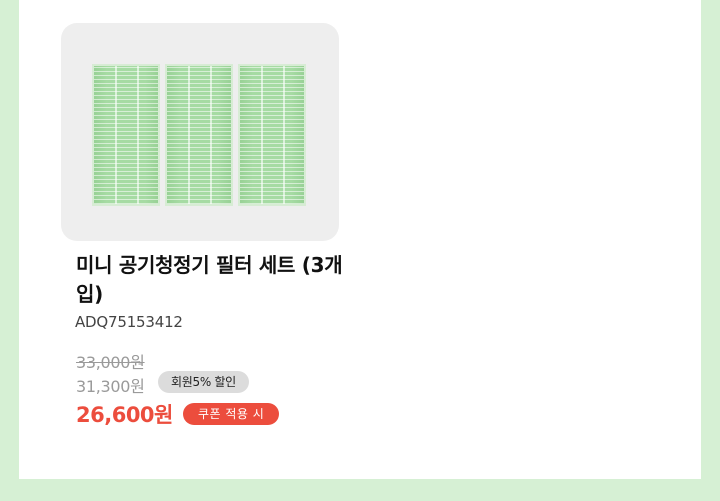 This screenshot has height=501, width=720. I want to click on product-name: 미니 공기청정기 필터 세트 (3개입), so click(211, 280).